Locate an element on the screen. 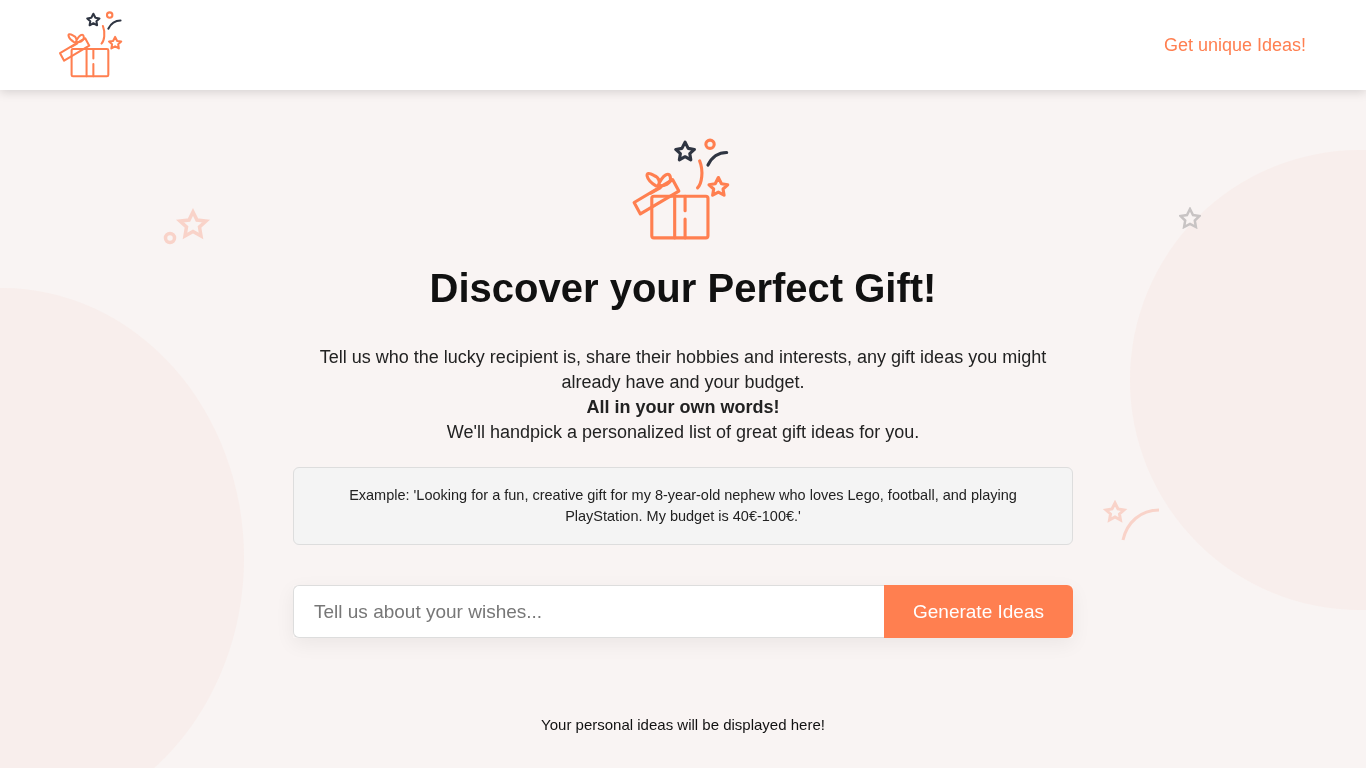 This screenshot has height=768, width=1366. page-title: Discover your Perfect Gift! is located at coordinates (683, 288).